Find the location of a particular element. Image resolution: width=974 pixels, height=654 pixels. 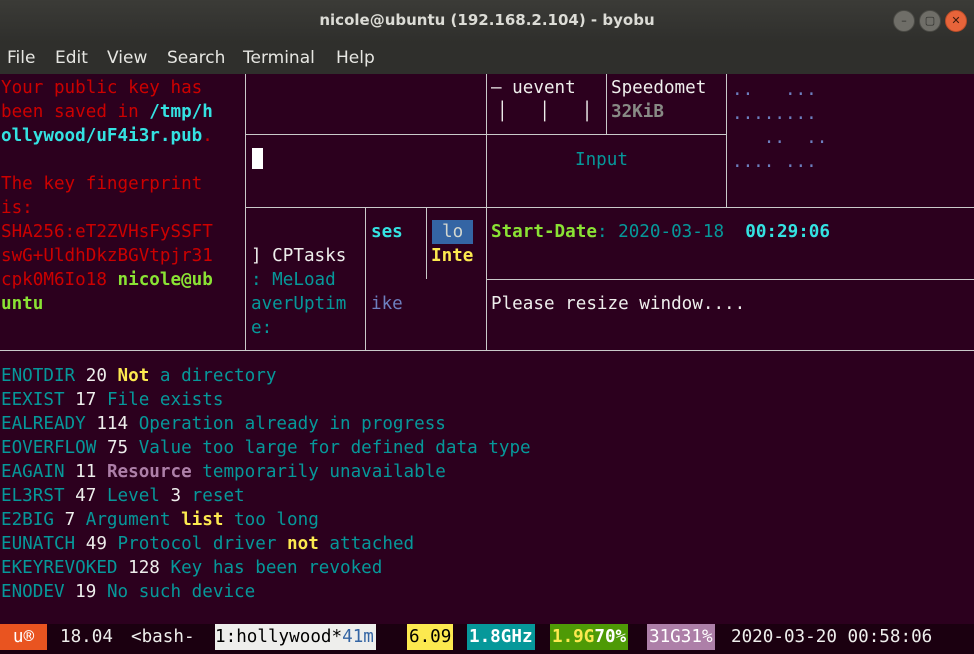

key-text: . is located at coordinates (207, 136).